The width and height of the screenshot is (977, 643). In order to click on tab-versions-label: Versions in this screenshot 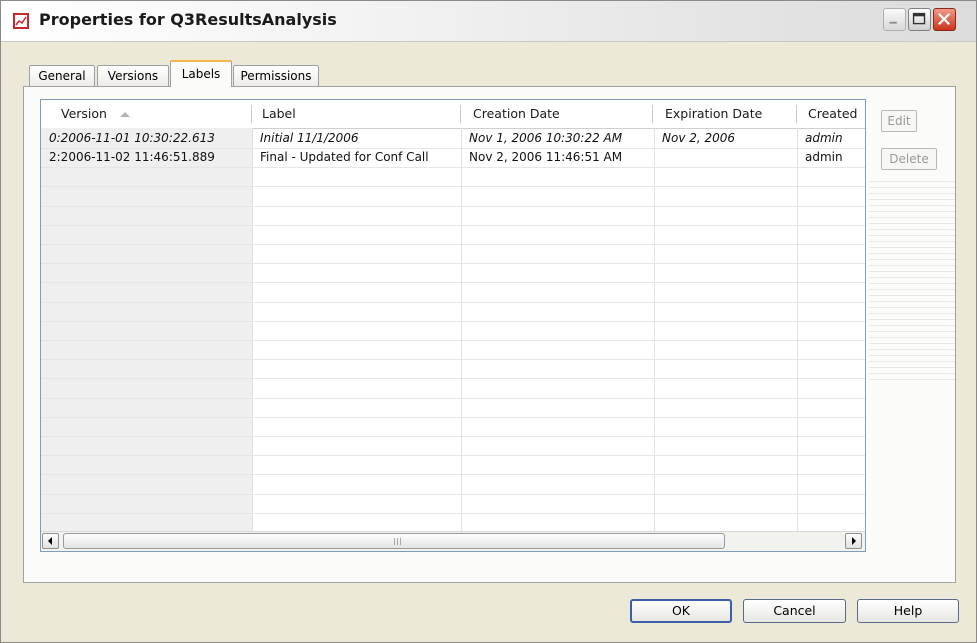, I will do `click(133, 76)`.